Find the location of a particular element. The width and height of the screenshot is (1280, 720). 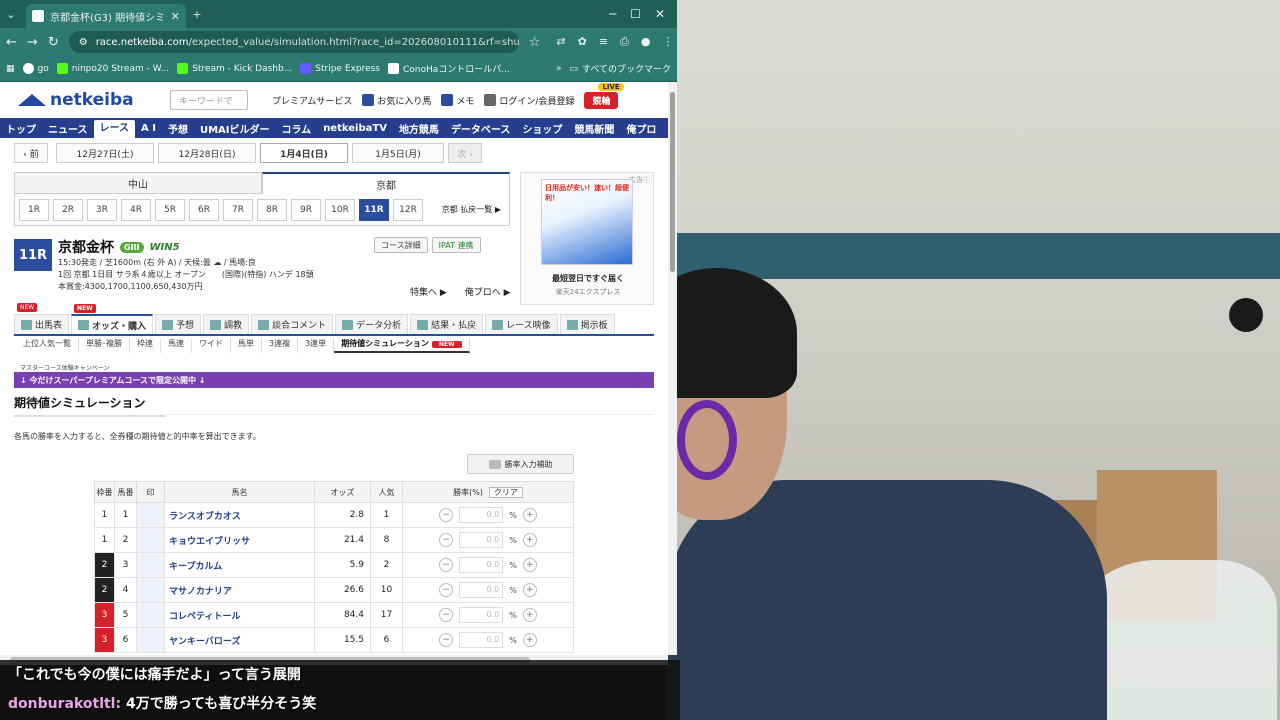

next-day-button: 次 › is located at coordinates (465, 153).